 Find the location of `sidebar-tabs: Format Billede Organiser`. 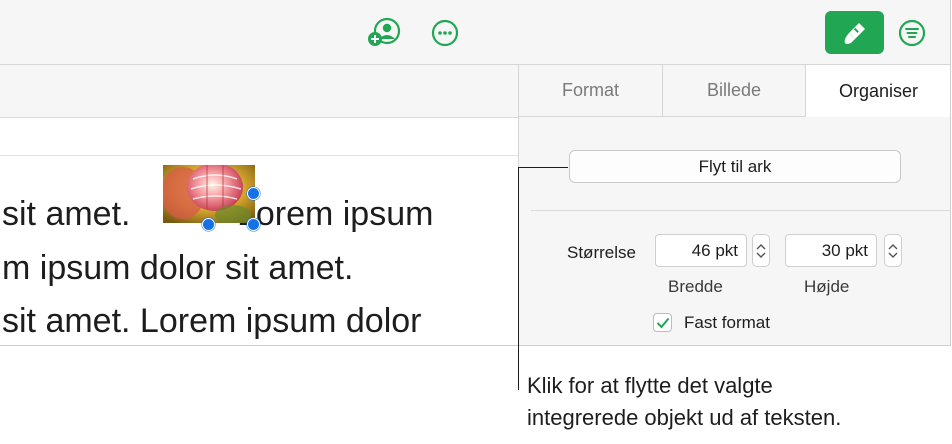

sidebar-tabs: Format Billede Organiser is located at coordinates (734, 91).